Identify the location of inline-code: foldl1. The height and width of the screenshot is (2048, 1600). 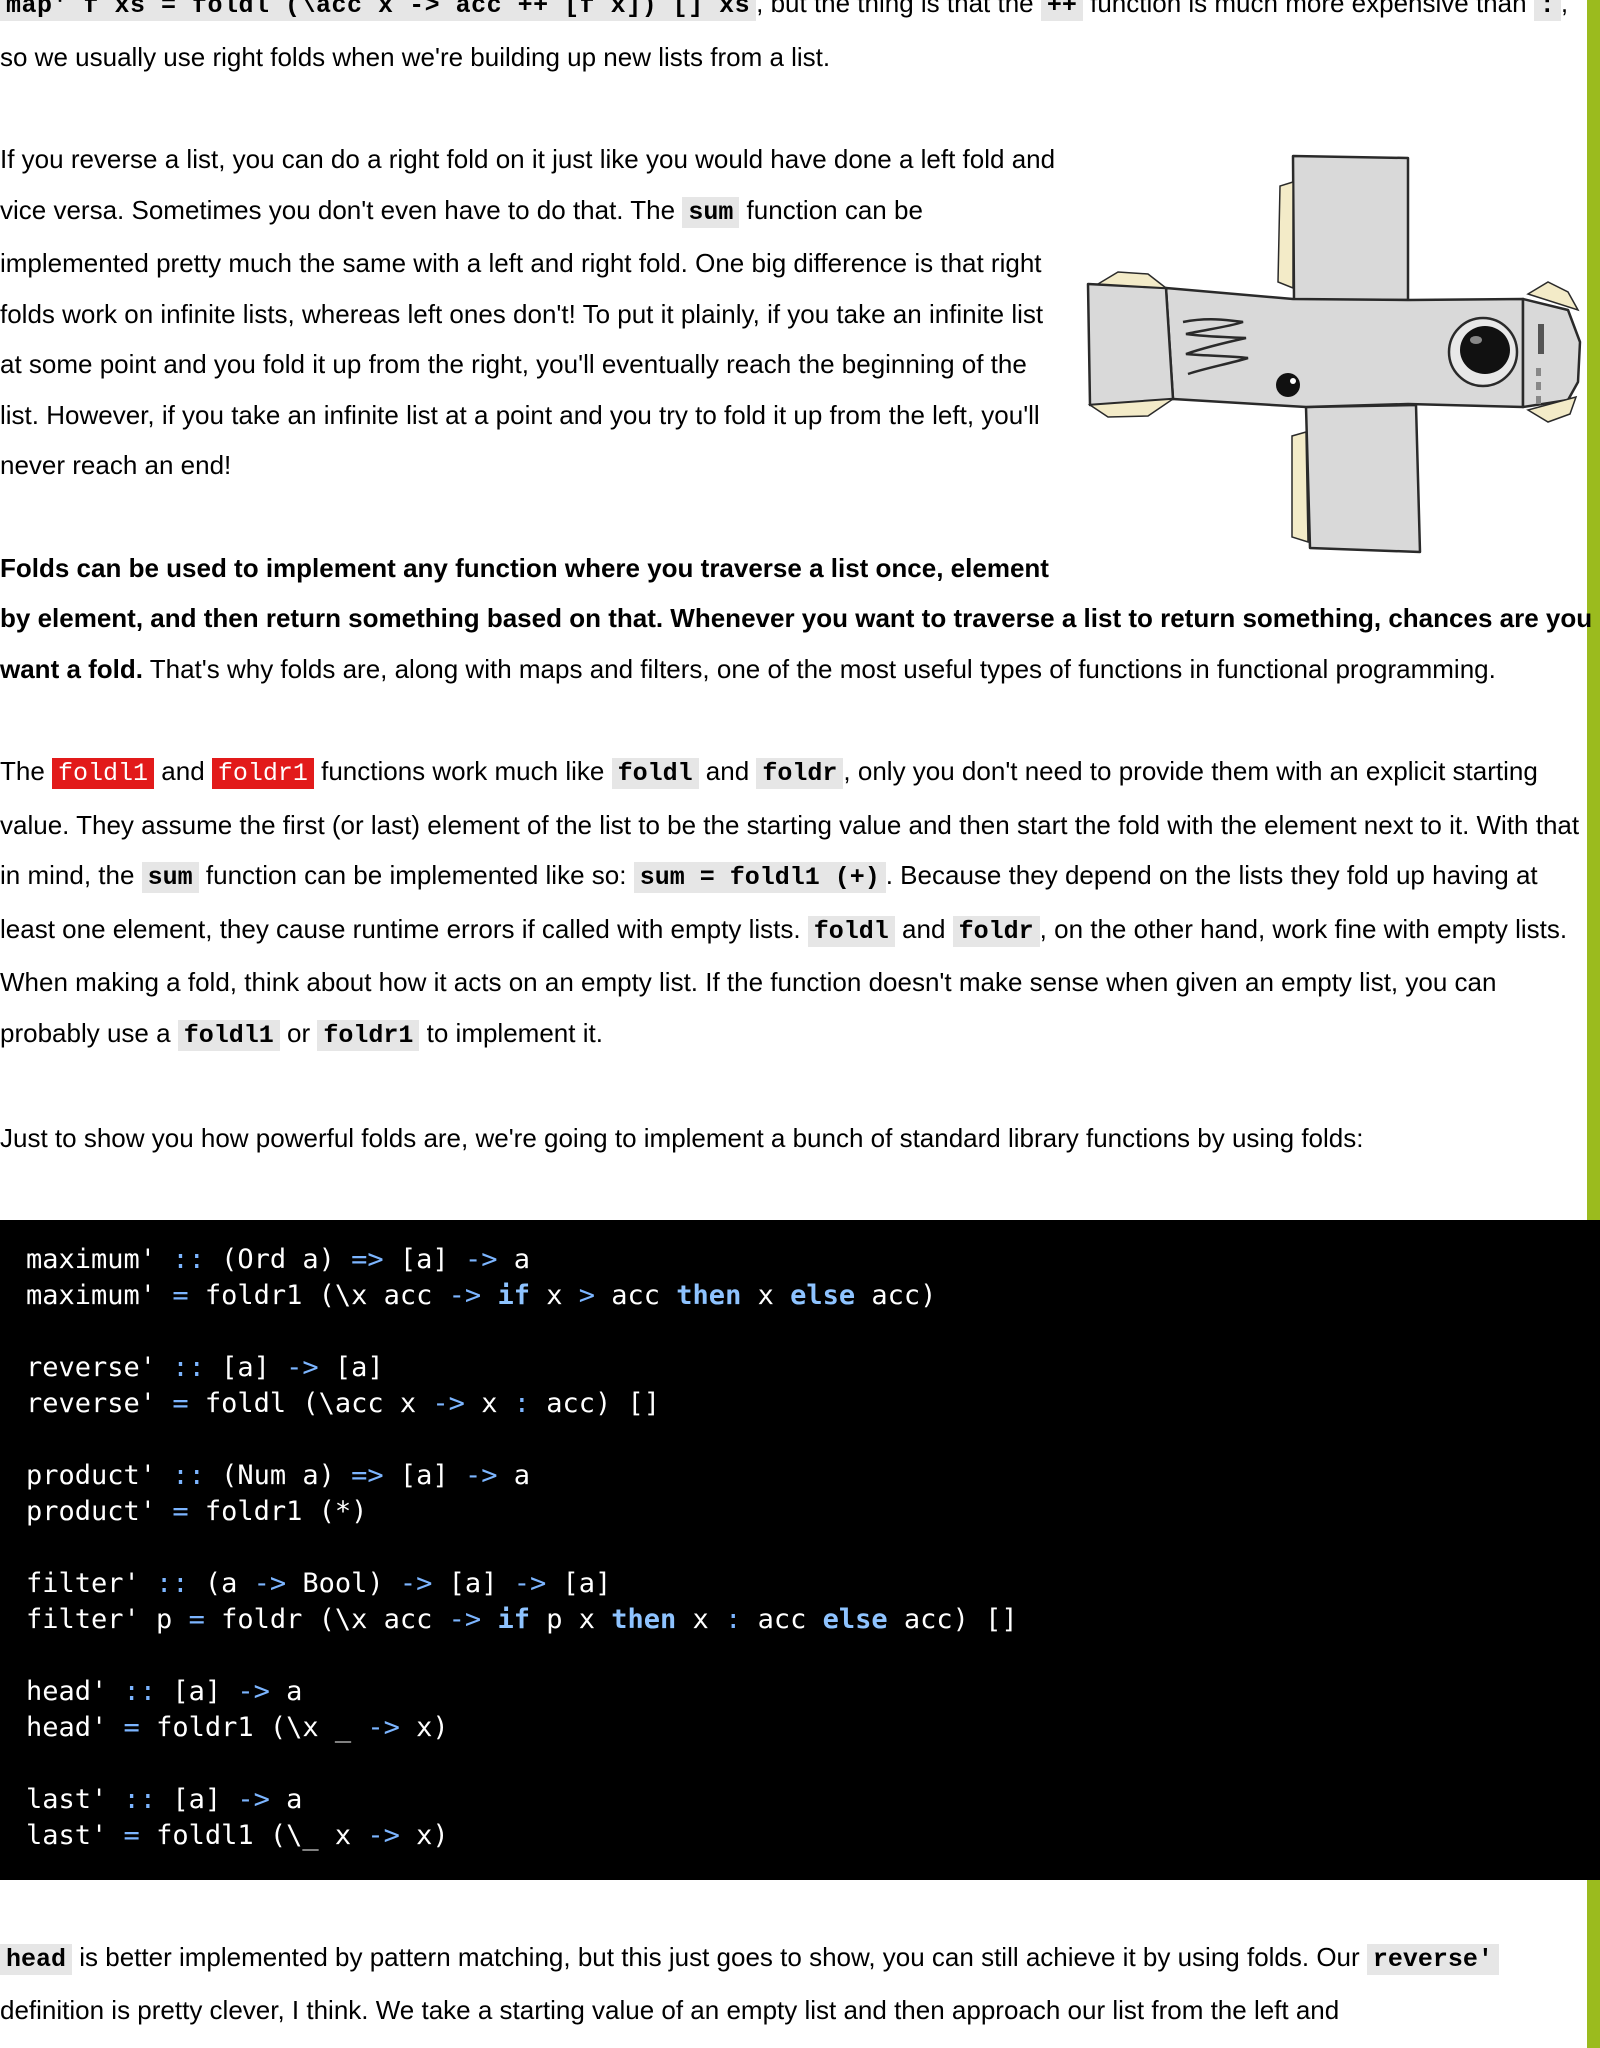
(228, 1035).